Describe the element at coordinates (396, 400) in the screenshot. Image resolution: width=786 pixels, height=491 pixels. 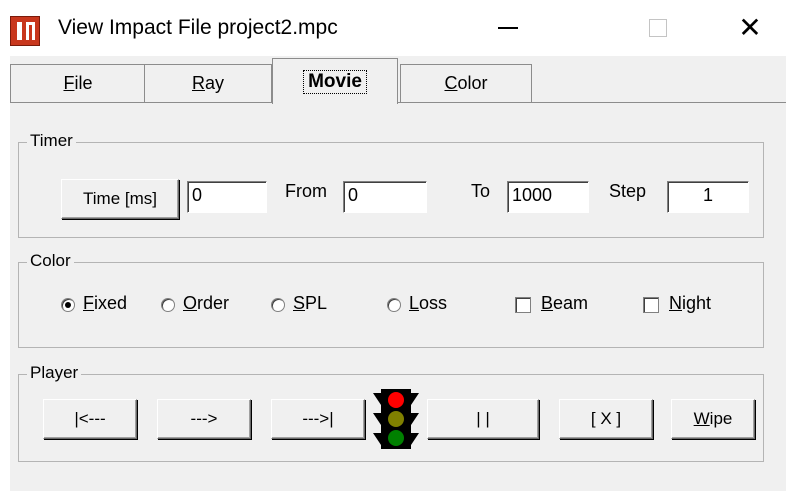
I see `traffic-light-red` at that location.